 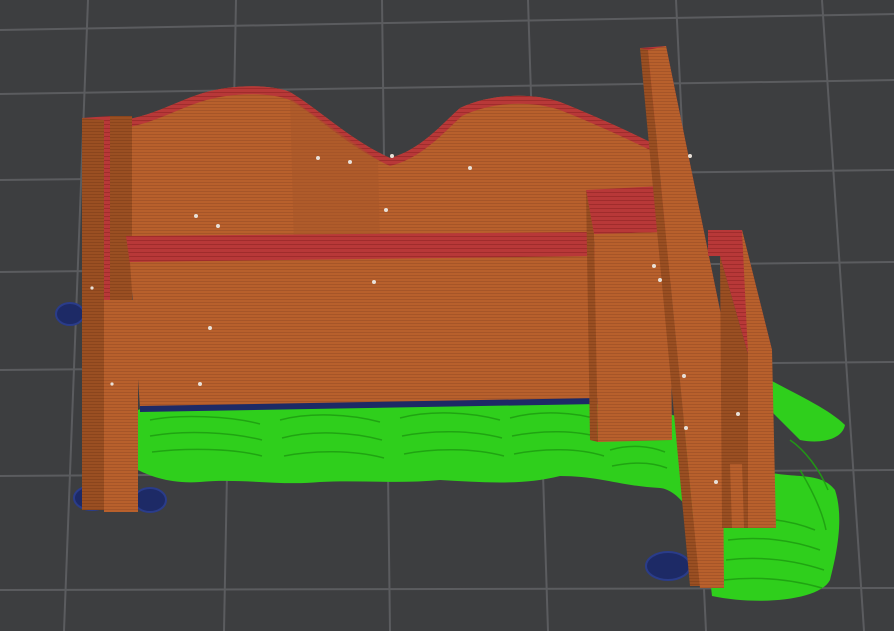 I want to click on mouse-ear-bottom-right, so click(x=668, y=566).